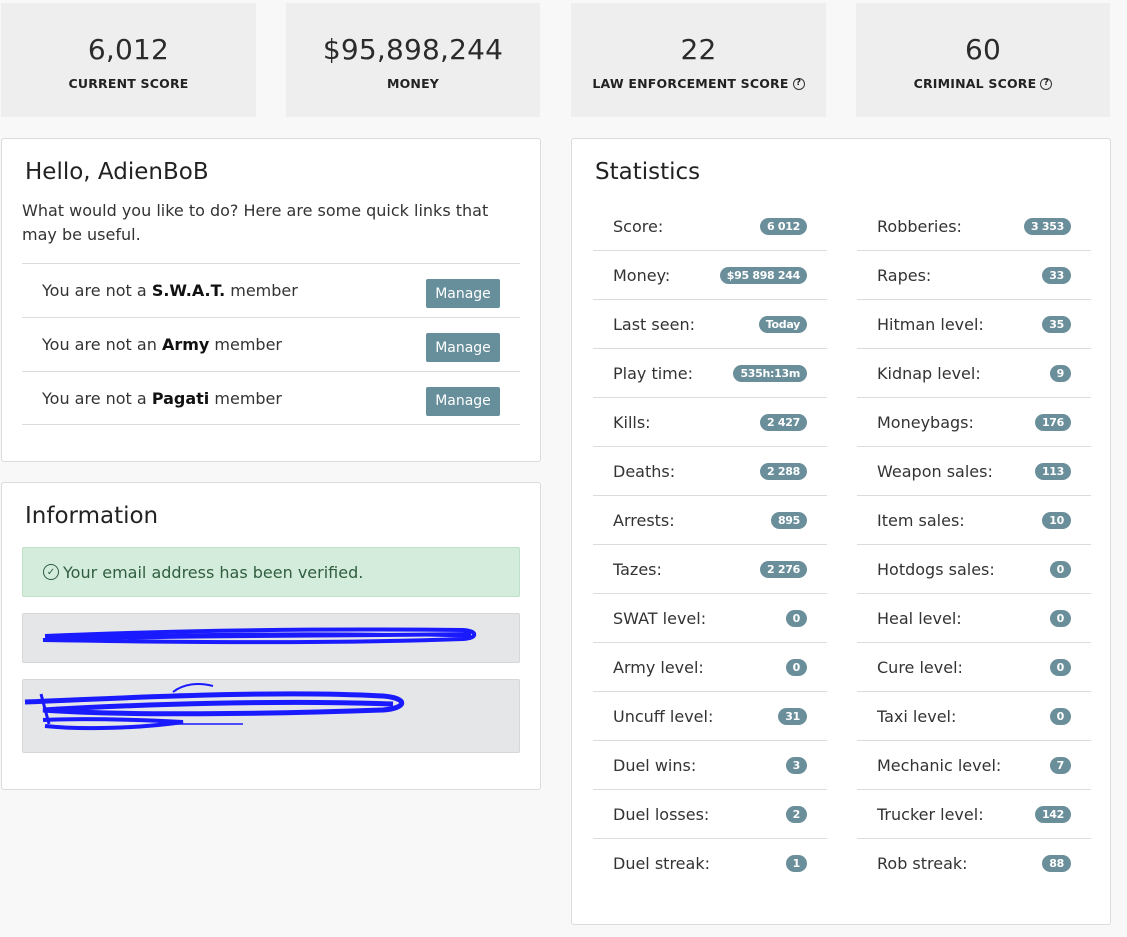 The width and height of the screenshot is (1127, 937). What do you see at coordinates (51, 572) in the screenshot?
I see `check-circle-icon: ✓` at bounding box center [51, 572].